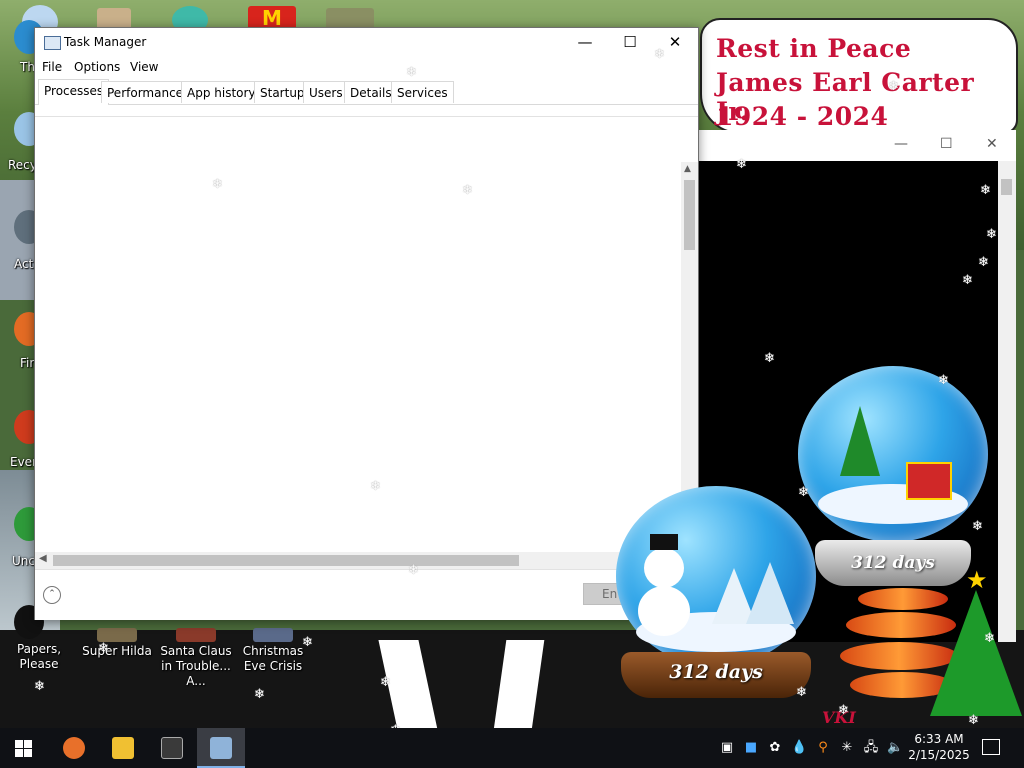 Image resolution: width=1024 pixels, height=768 pixels. I want to click on desktop-icon-christmas-eve-crisis: Christmas Eve Crisis, so click(273, 651).